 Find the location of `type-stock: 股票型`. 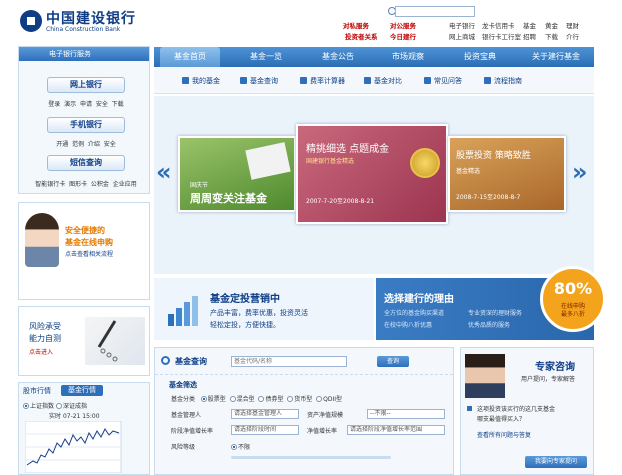

type-stock: 股票型 is located at coordinates (216, 399).